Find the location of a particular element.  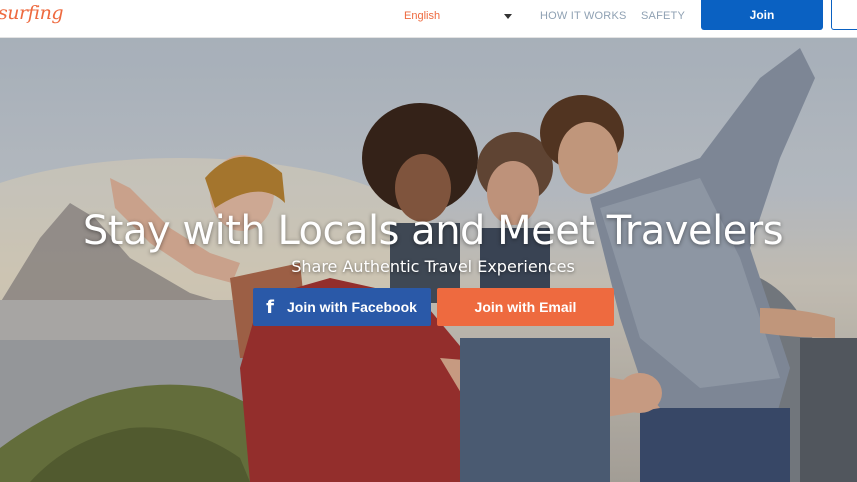

join-with-email-button: Join with Email is located at coordinates (525, 307).